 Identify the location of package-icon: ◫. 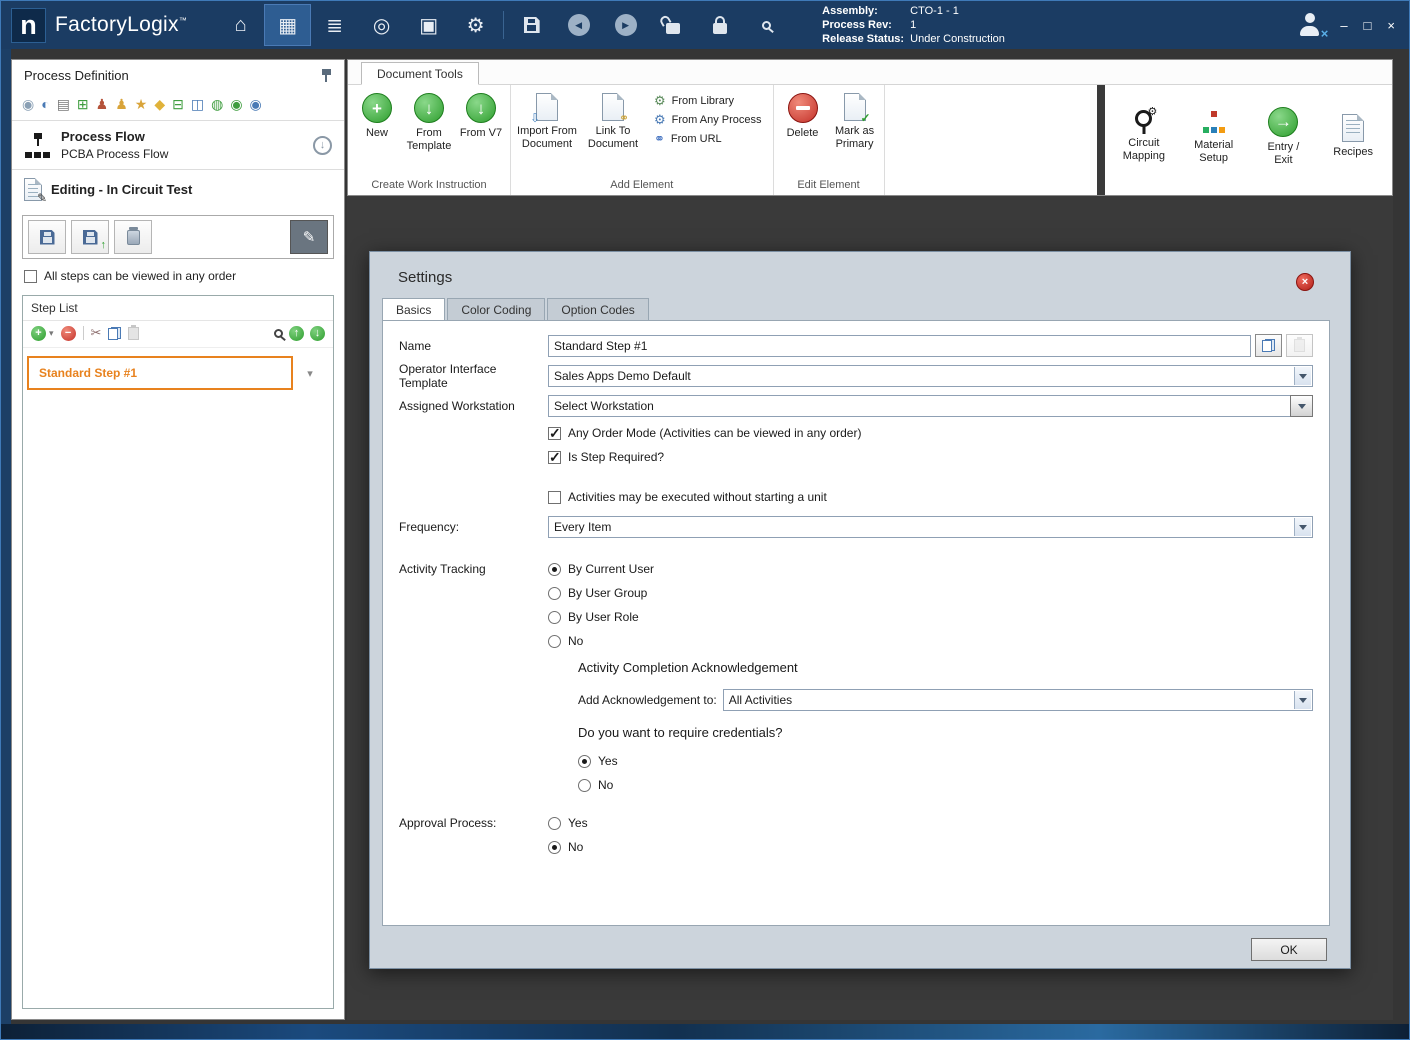
(197, 104).